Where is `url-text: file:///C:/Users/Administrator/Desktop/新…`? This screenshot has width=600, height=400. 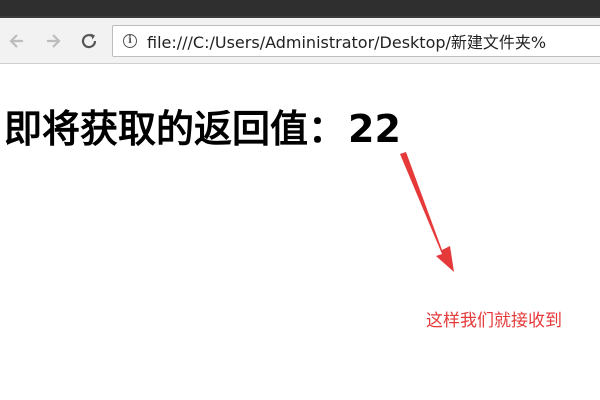
url-text: file:///C:/Users/Administrator/Desktop/新… is located at coordinates (346, 41).